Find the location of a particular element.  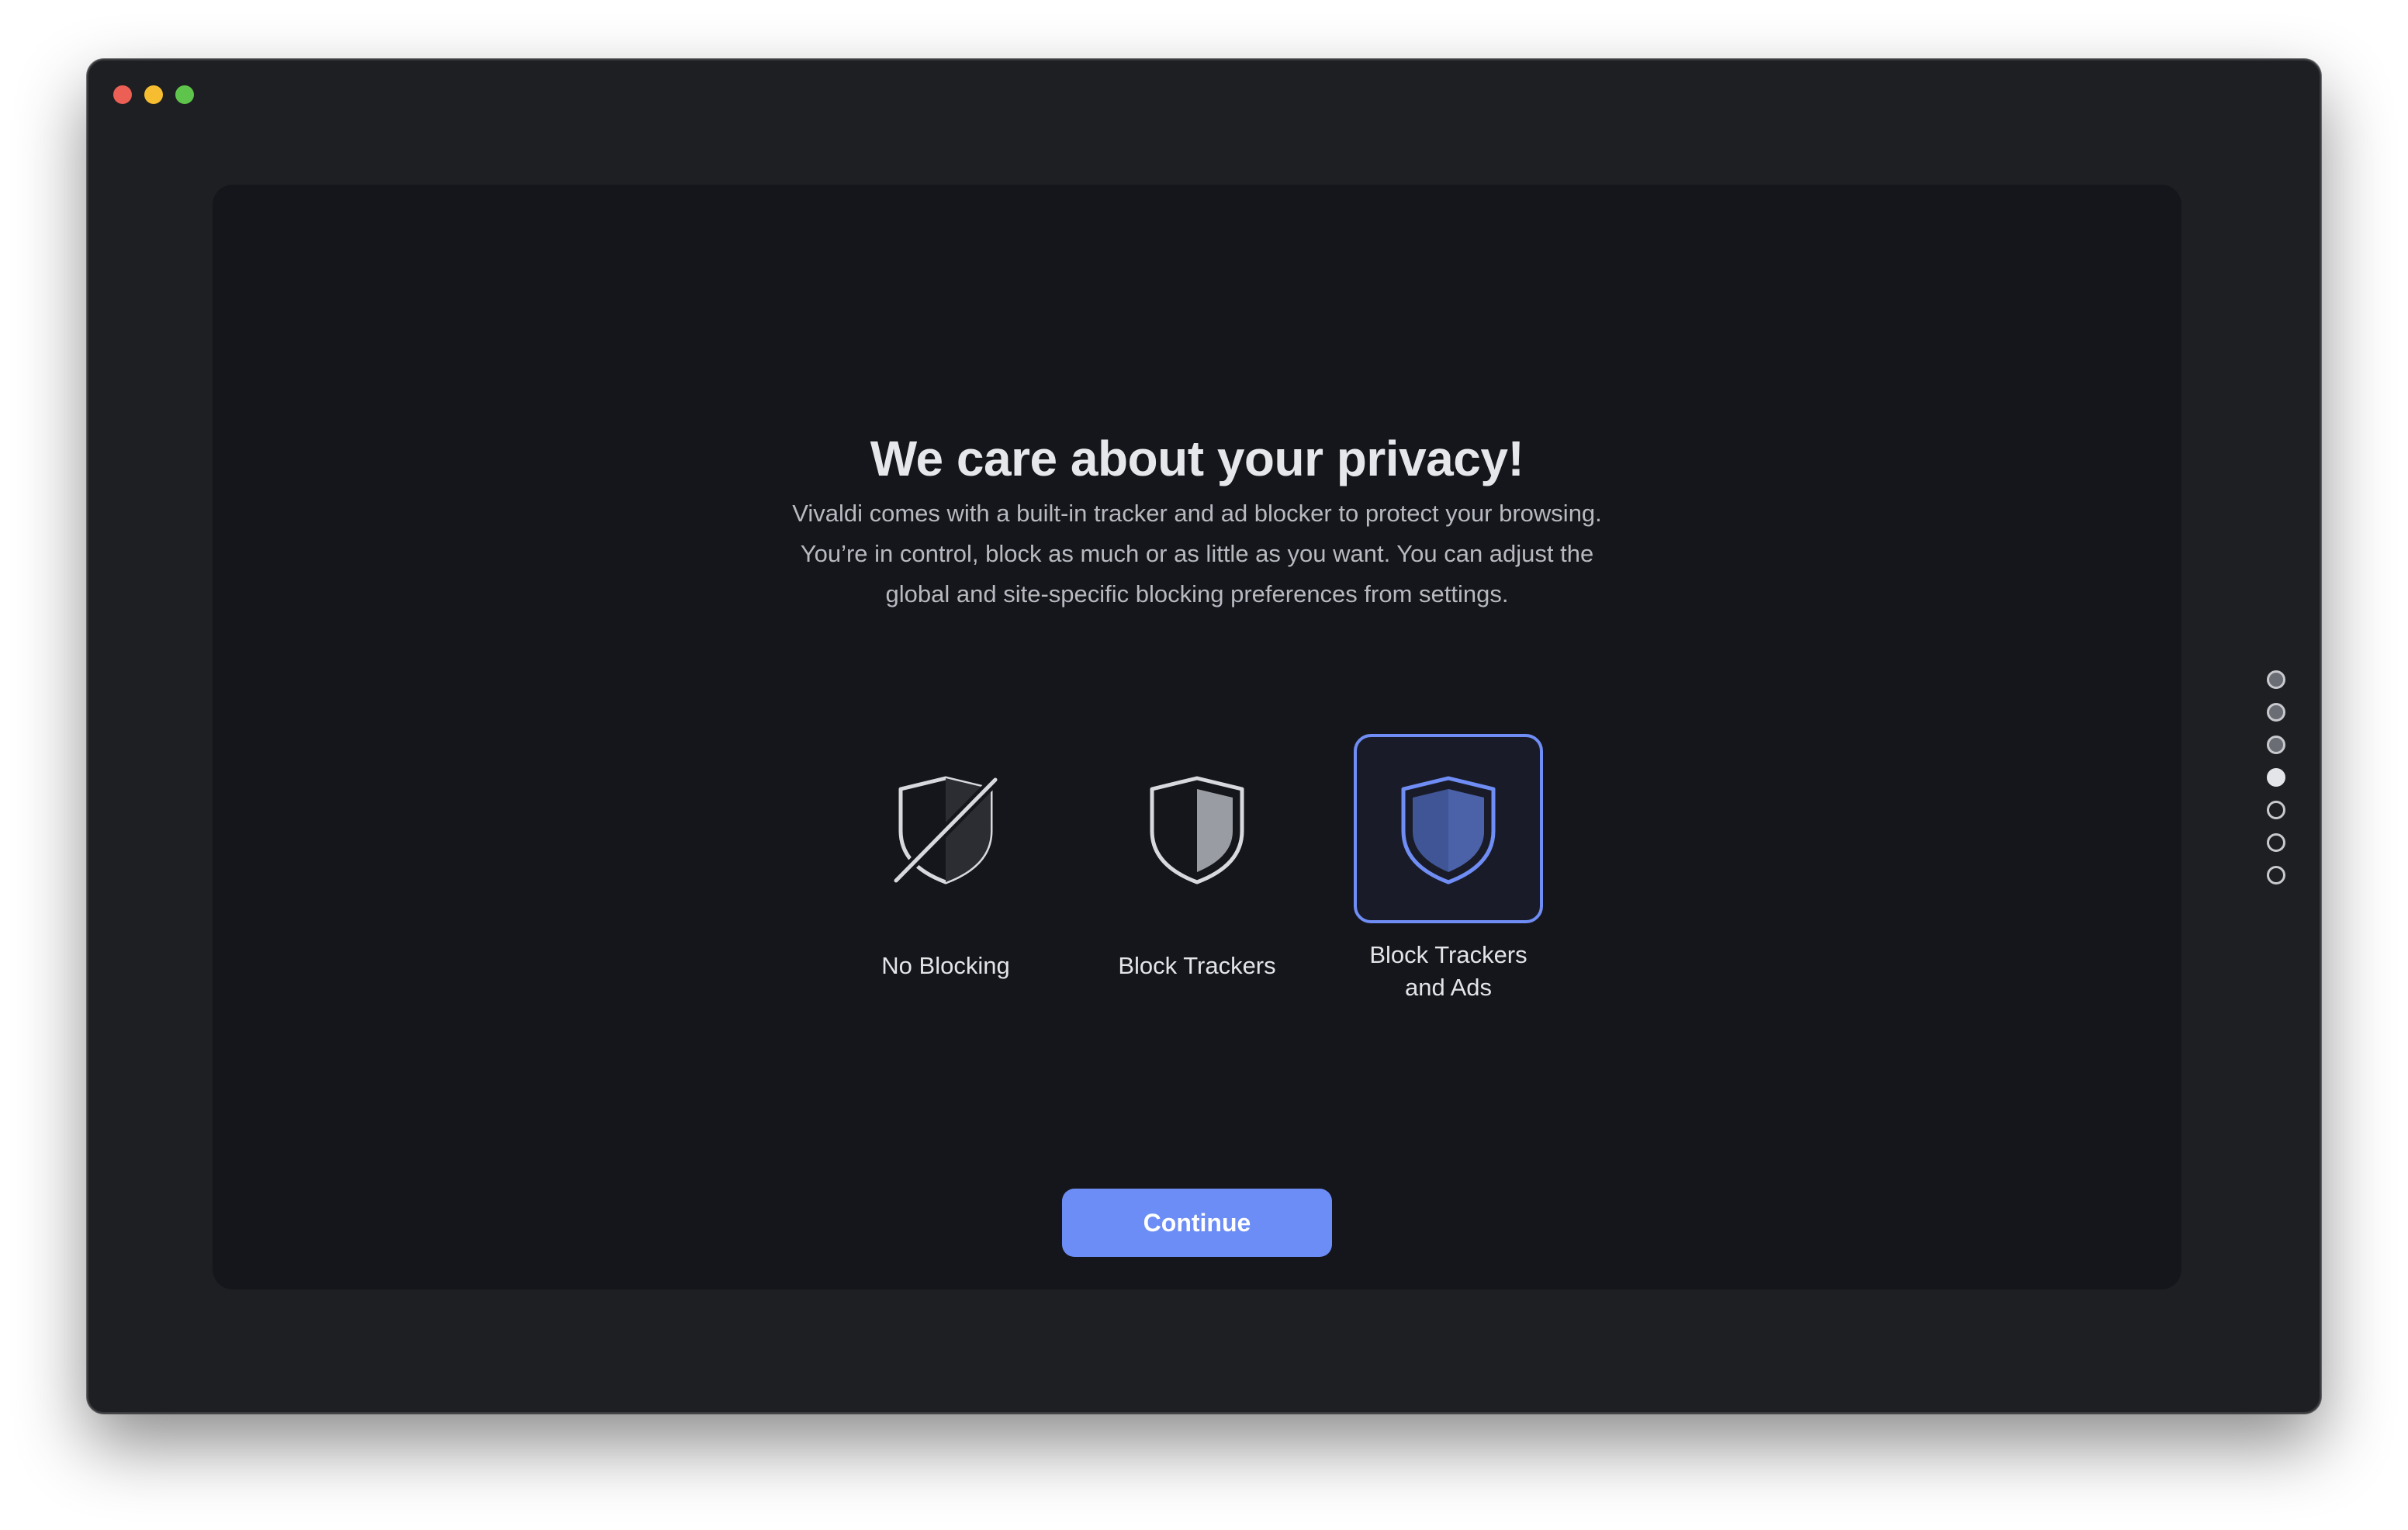

minimize-window-button is located at coordinates (153, 95).